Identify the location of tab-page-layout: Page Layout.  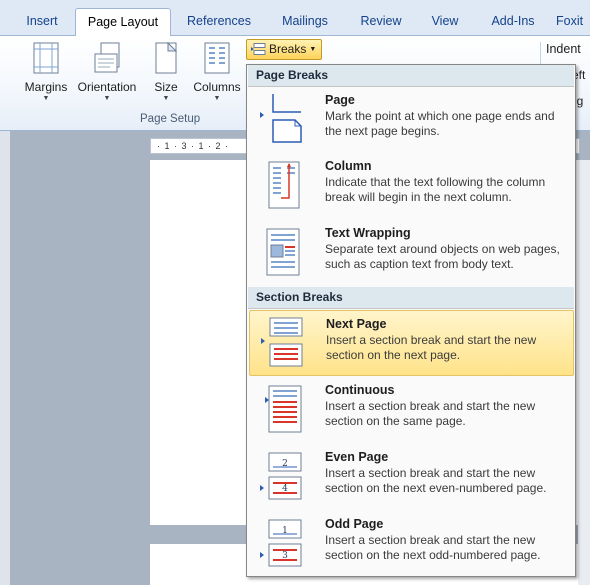
(123, 22).